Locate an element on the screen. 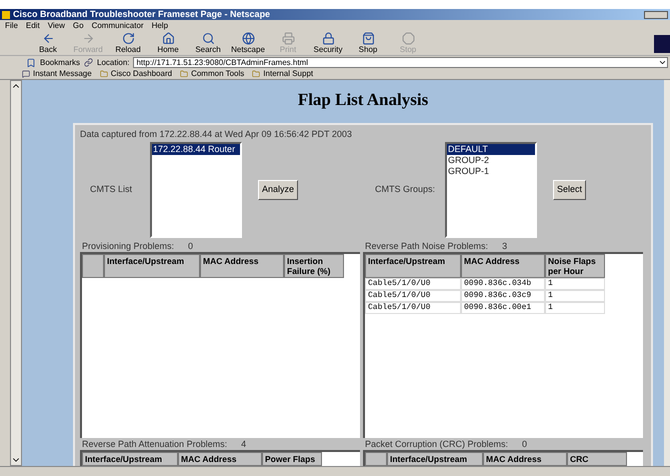 This screenshot has height=476, width=670. list-box: 172.22.88.44 Router is located at coordinates (196, 190).